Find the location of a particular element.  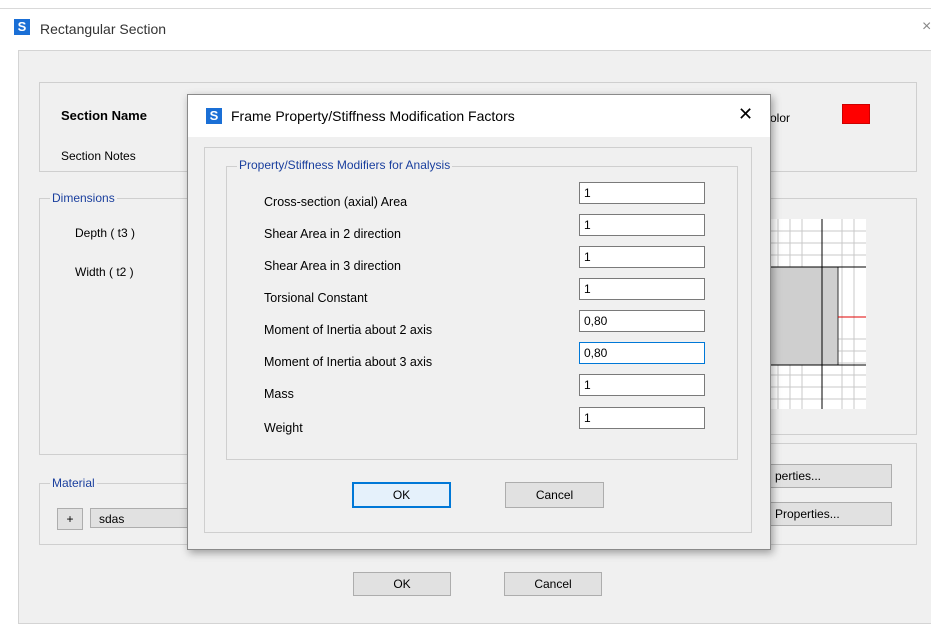

modifier-label-mass: Mass is located at coordinates (279, 394).